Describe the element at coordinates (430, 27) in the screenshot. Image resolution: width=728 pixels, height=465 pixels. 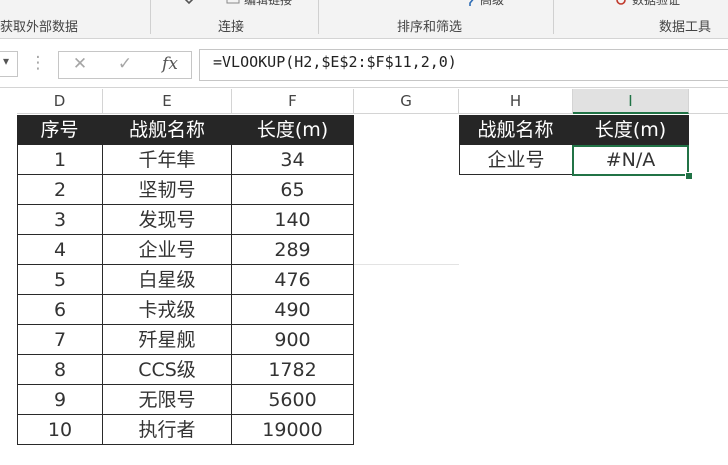
I see `ribbon-group-sort-filter: 排序和筛选` at that location.